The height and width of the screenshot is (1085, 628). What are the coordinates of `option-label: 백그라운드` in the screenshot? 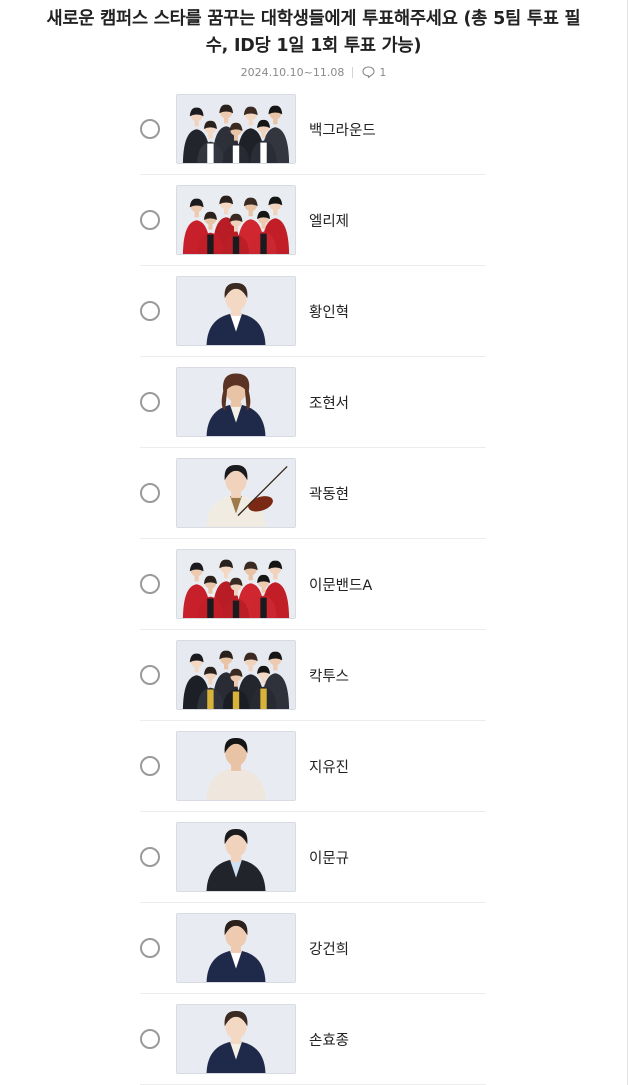 It's located at (342, 130).